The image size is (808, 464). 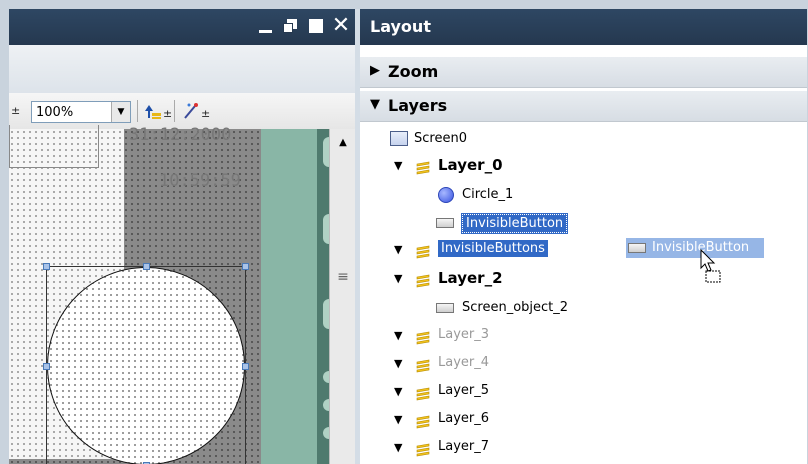 I want to click on expand-arrow-icon: ▶, so click(x=375, y=70).